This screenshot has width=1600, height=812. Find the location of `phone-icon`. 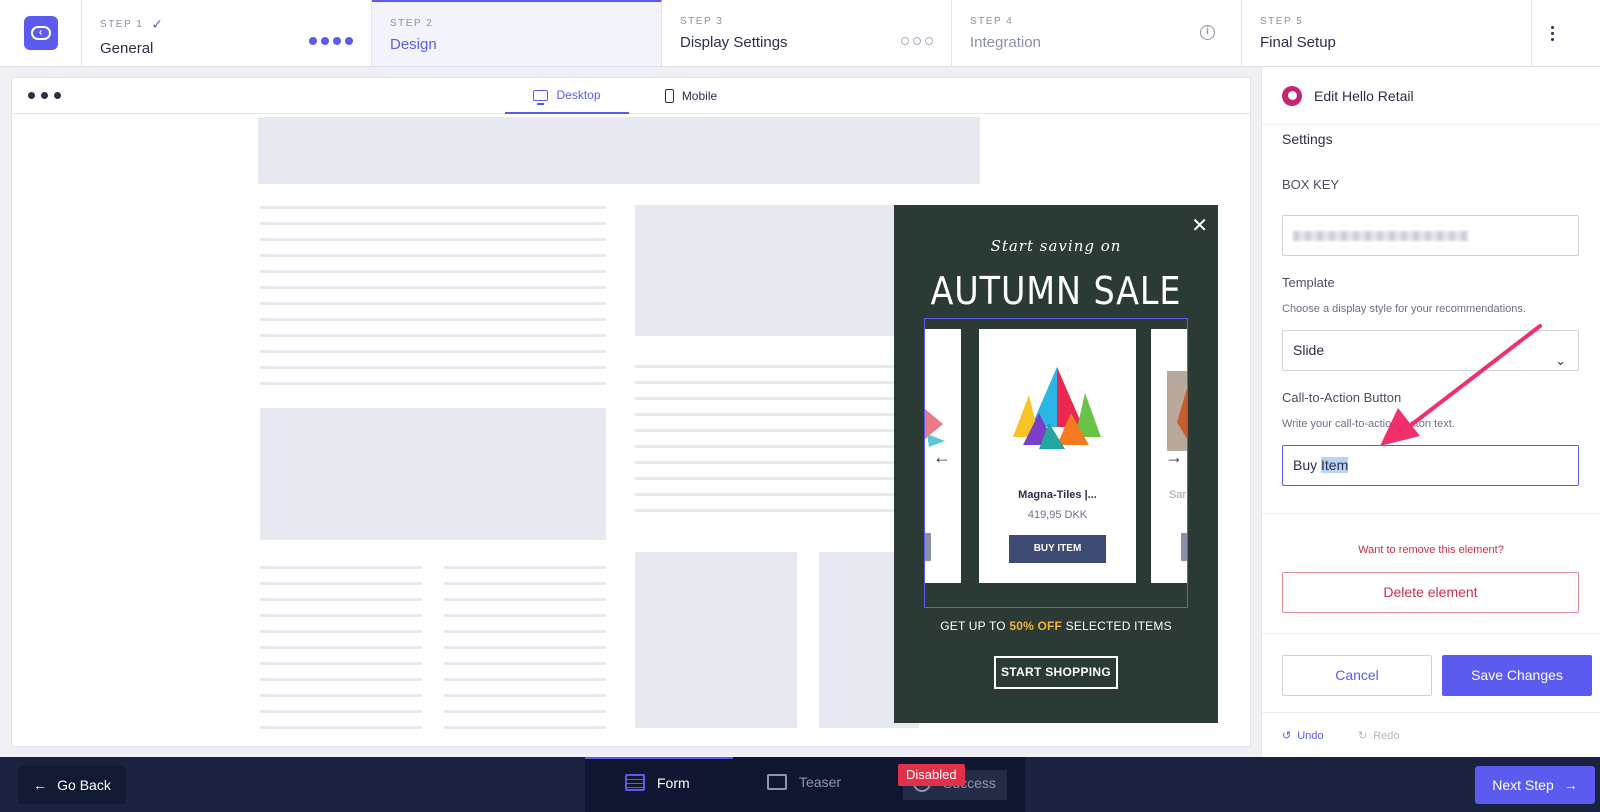

phone-icon is located at coordinates (669, 96).